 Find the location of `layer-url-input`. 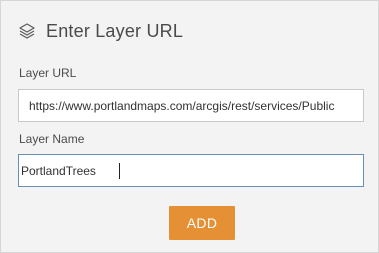

layer-url-input is located at coordinates (191, 105).